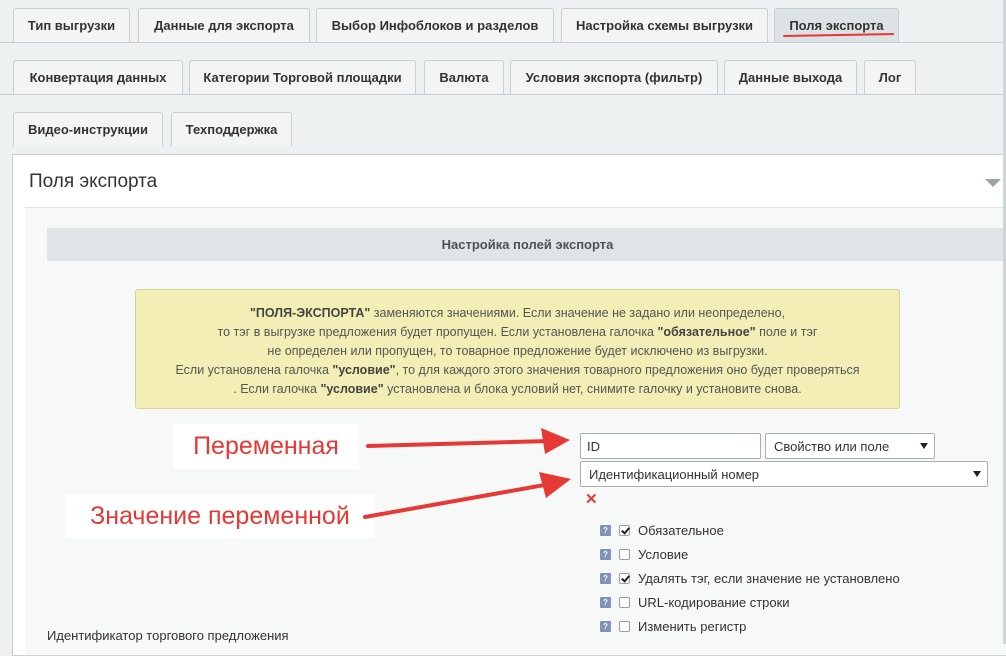 The width and height of the screenshot is (1006, 656). Describe the element at coordinates (663, 554) in the screenshot. I see `option-label: Условие` at that location.